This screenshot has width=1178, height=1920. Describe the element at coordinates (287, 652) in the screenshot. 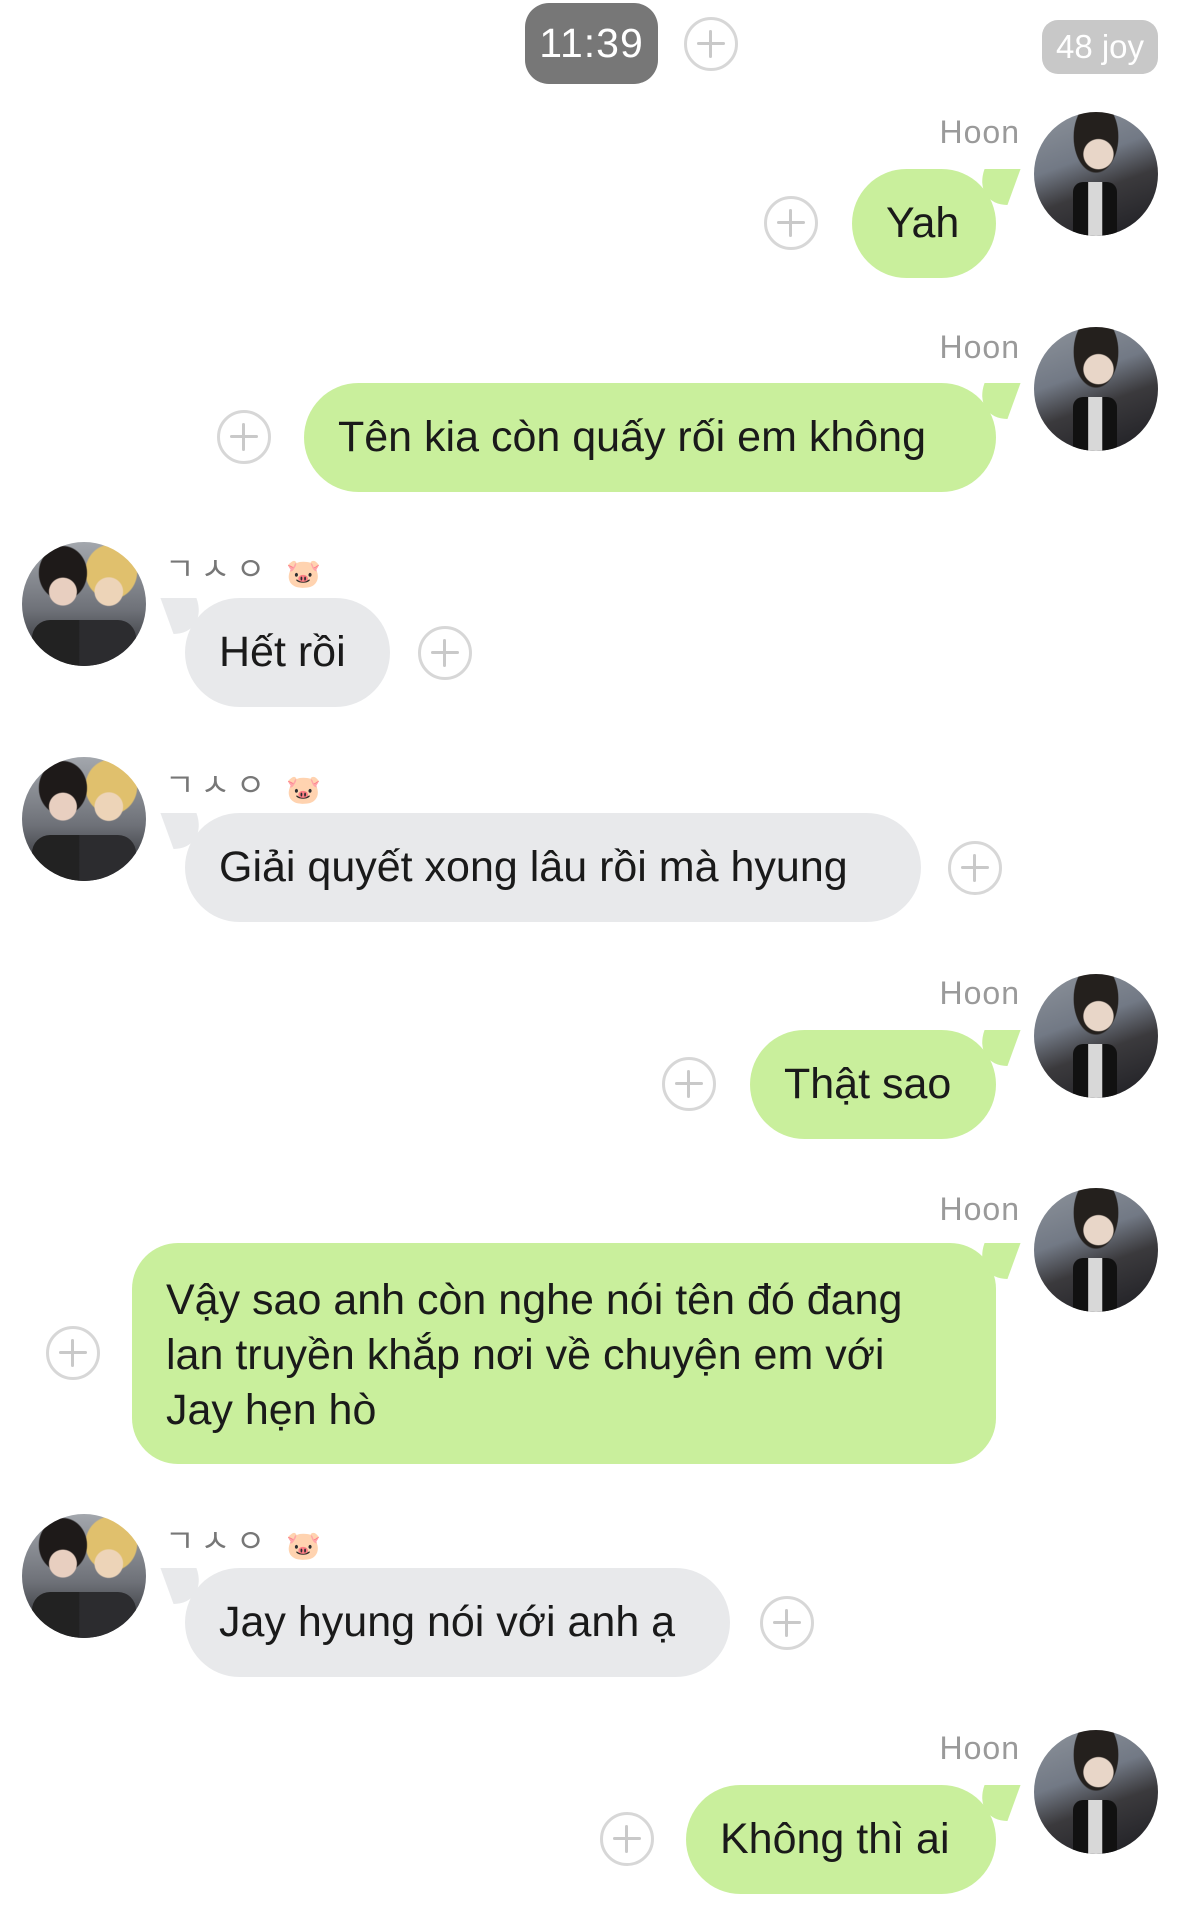

I see `message-bubble: Hết rồi` at that location.